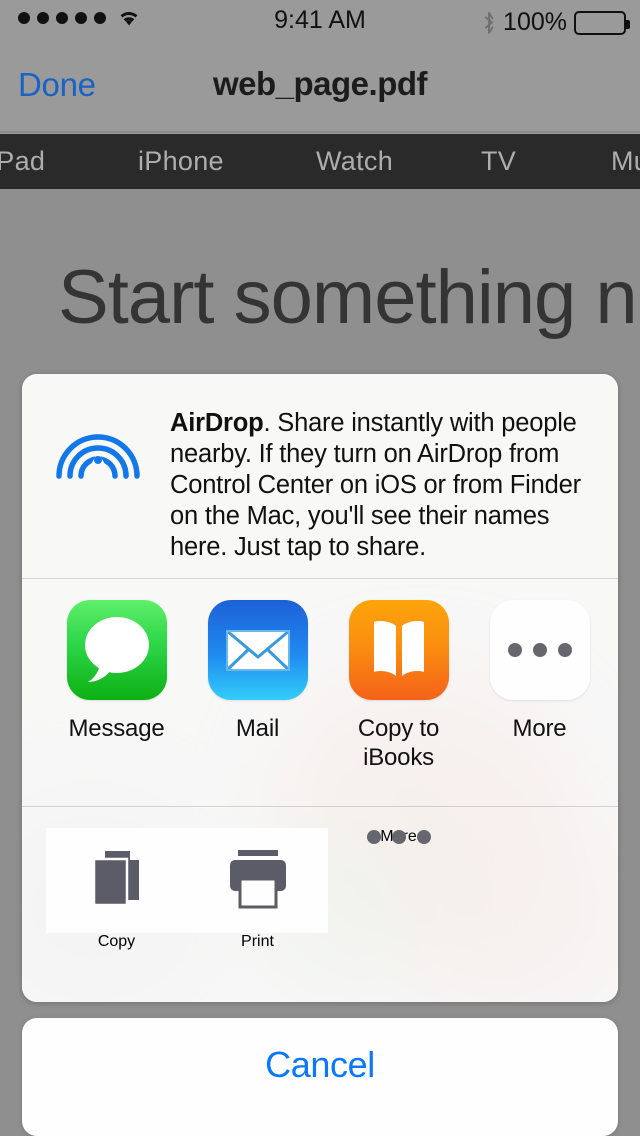 The width and height of the screenshot is (640, 1136). I want to click on battery-icon, so click(602, 22).